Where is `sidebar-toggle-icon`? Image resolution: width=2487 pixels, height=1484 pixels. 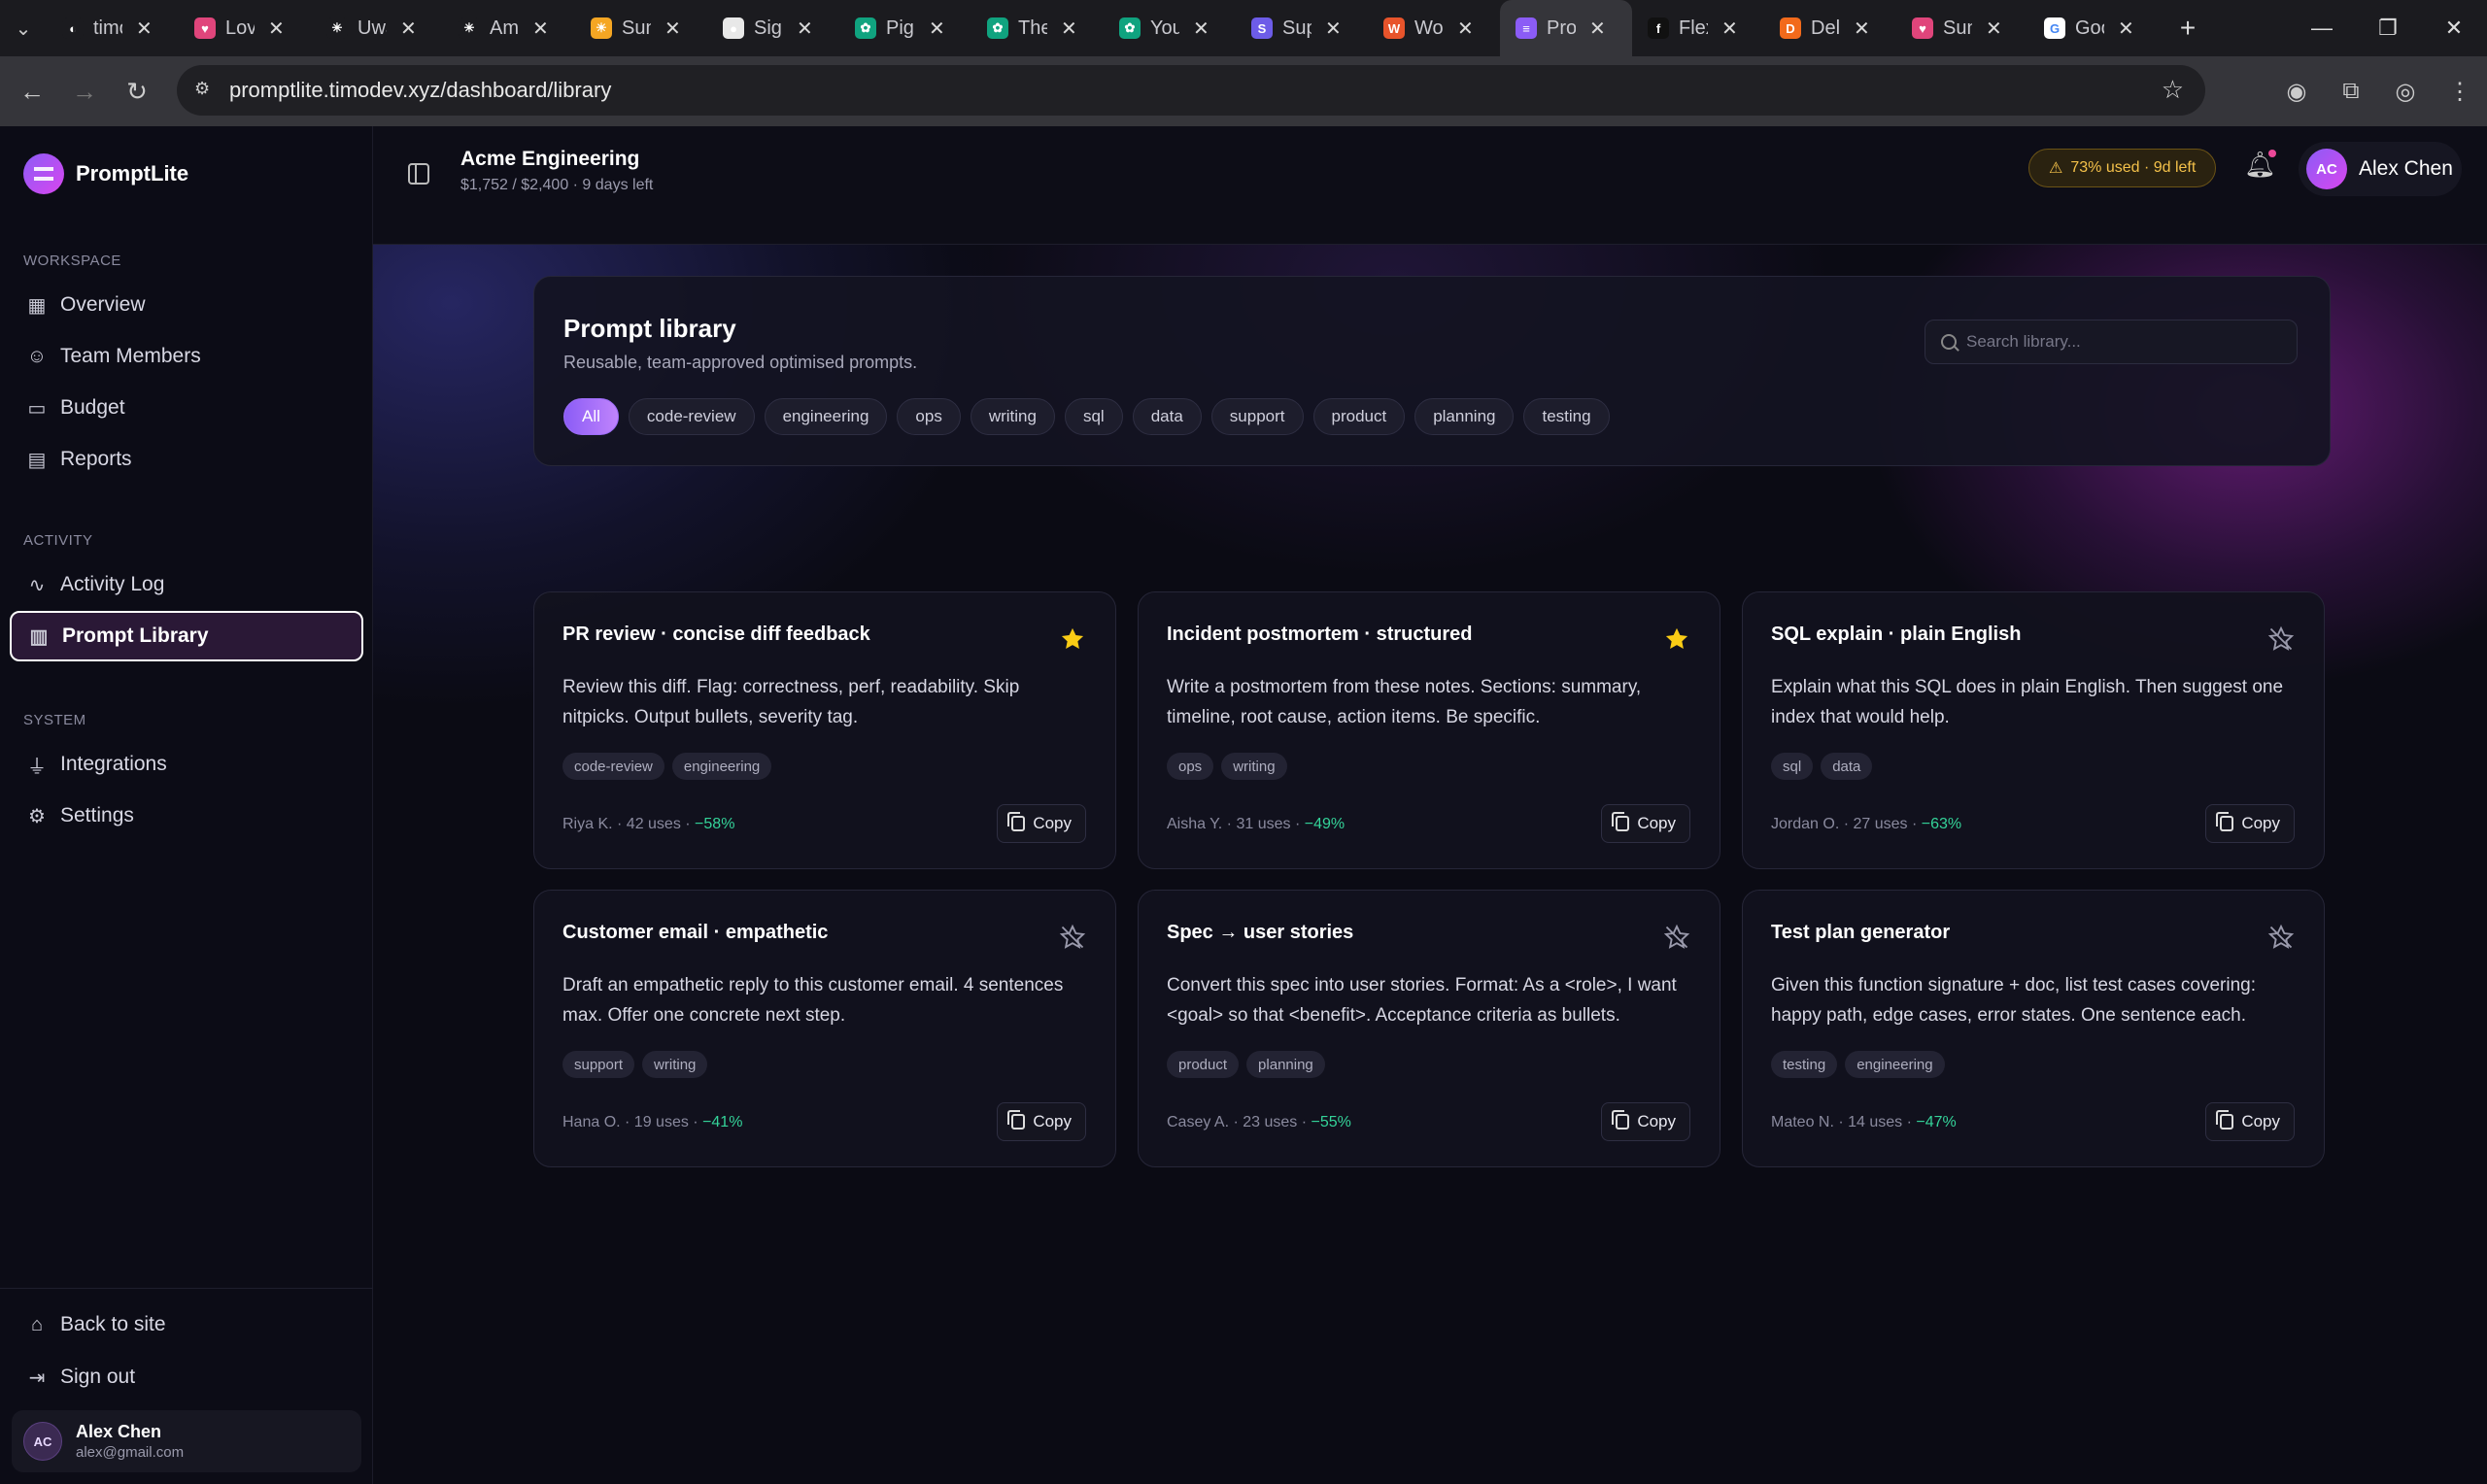
sidebar-toggle-icon is located at coordinates (418, 174).